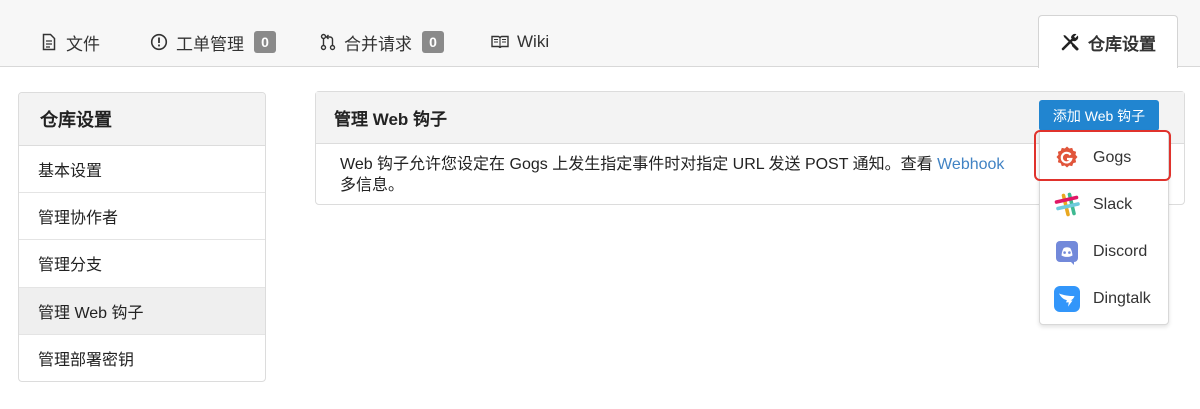  What do you see at coordinates (142, 264) in the screenshot?
I see `menu-item-branches: 管理分支` at bounding box center [142, 264].